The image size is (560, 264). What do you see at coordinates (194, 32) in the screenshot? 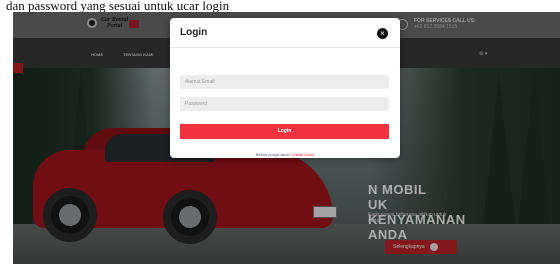
I see `modal-title: Login` at bounding box center [194, 32].